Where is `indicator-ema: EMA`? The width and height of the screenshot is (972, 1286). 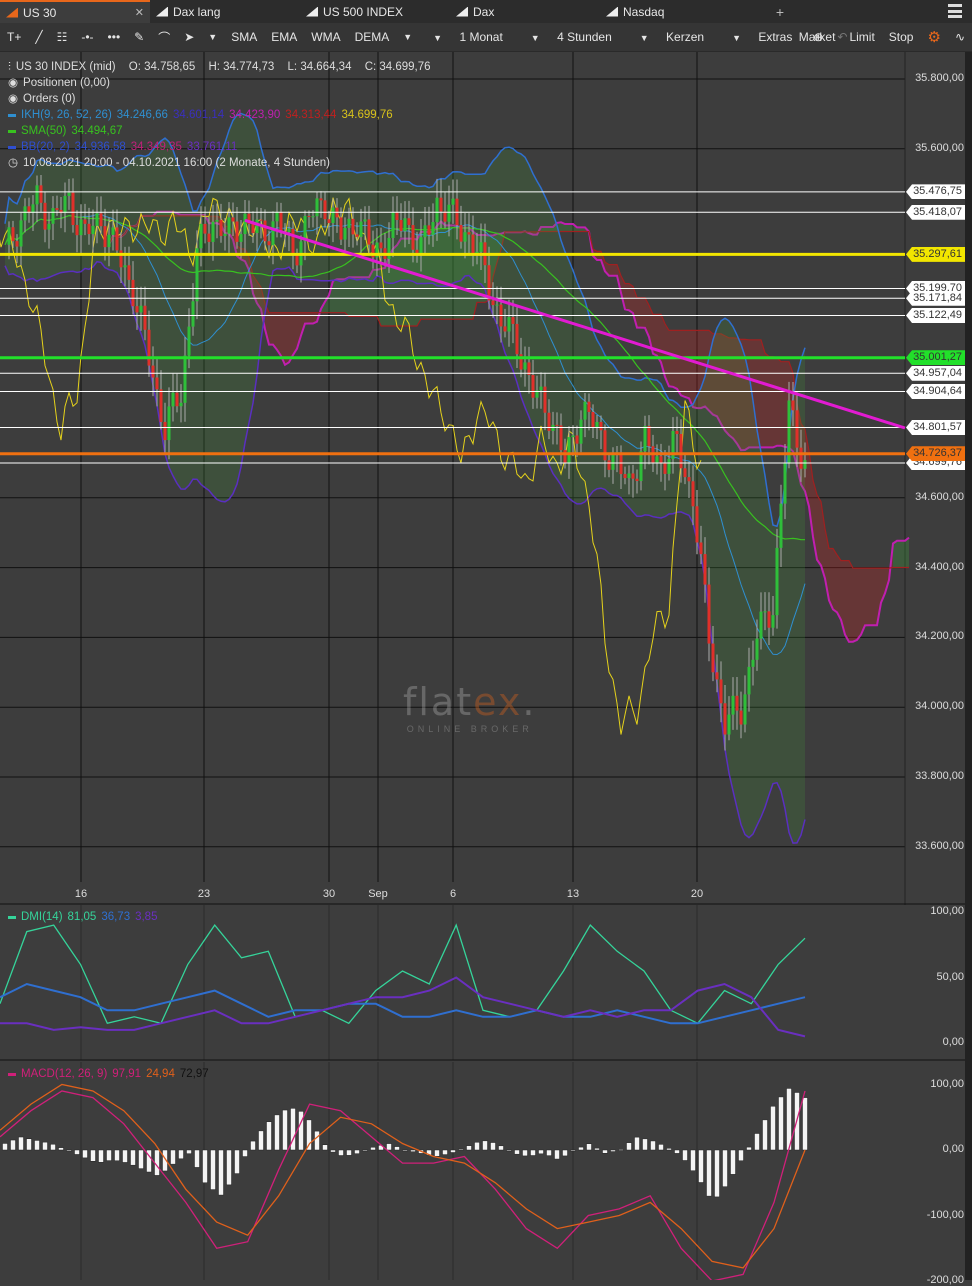 indicator-ema: EMA is located at coordinates (284, 37).